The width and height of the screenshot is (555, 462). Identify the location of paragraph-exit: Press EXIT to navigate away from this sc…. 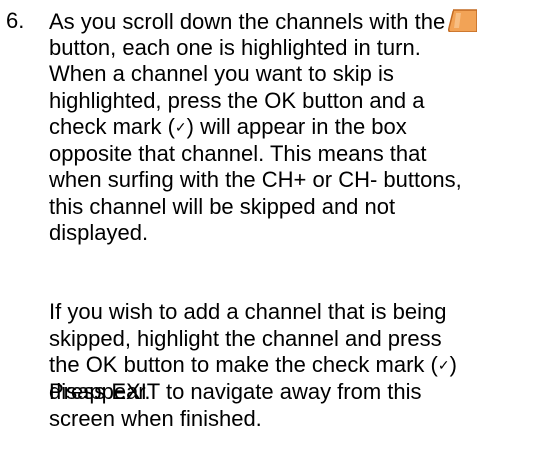
(235, 405).